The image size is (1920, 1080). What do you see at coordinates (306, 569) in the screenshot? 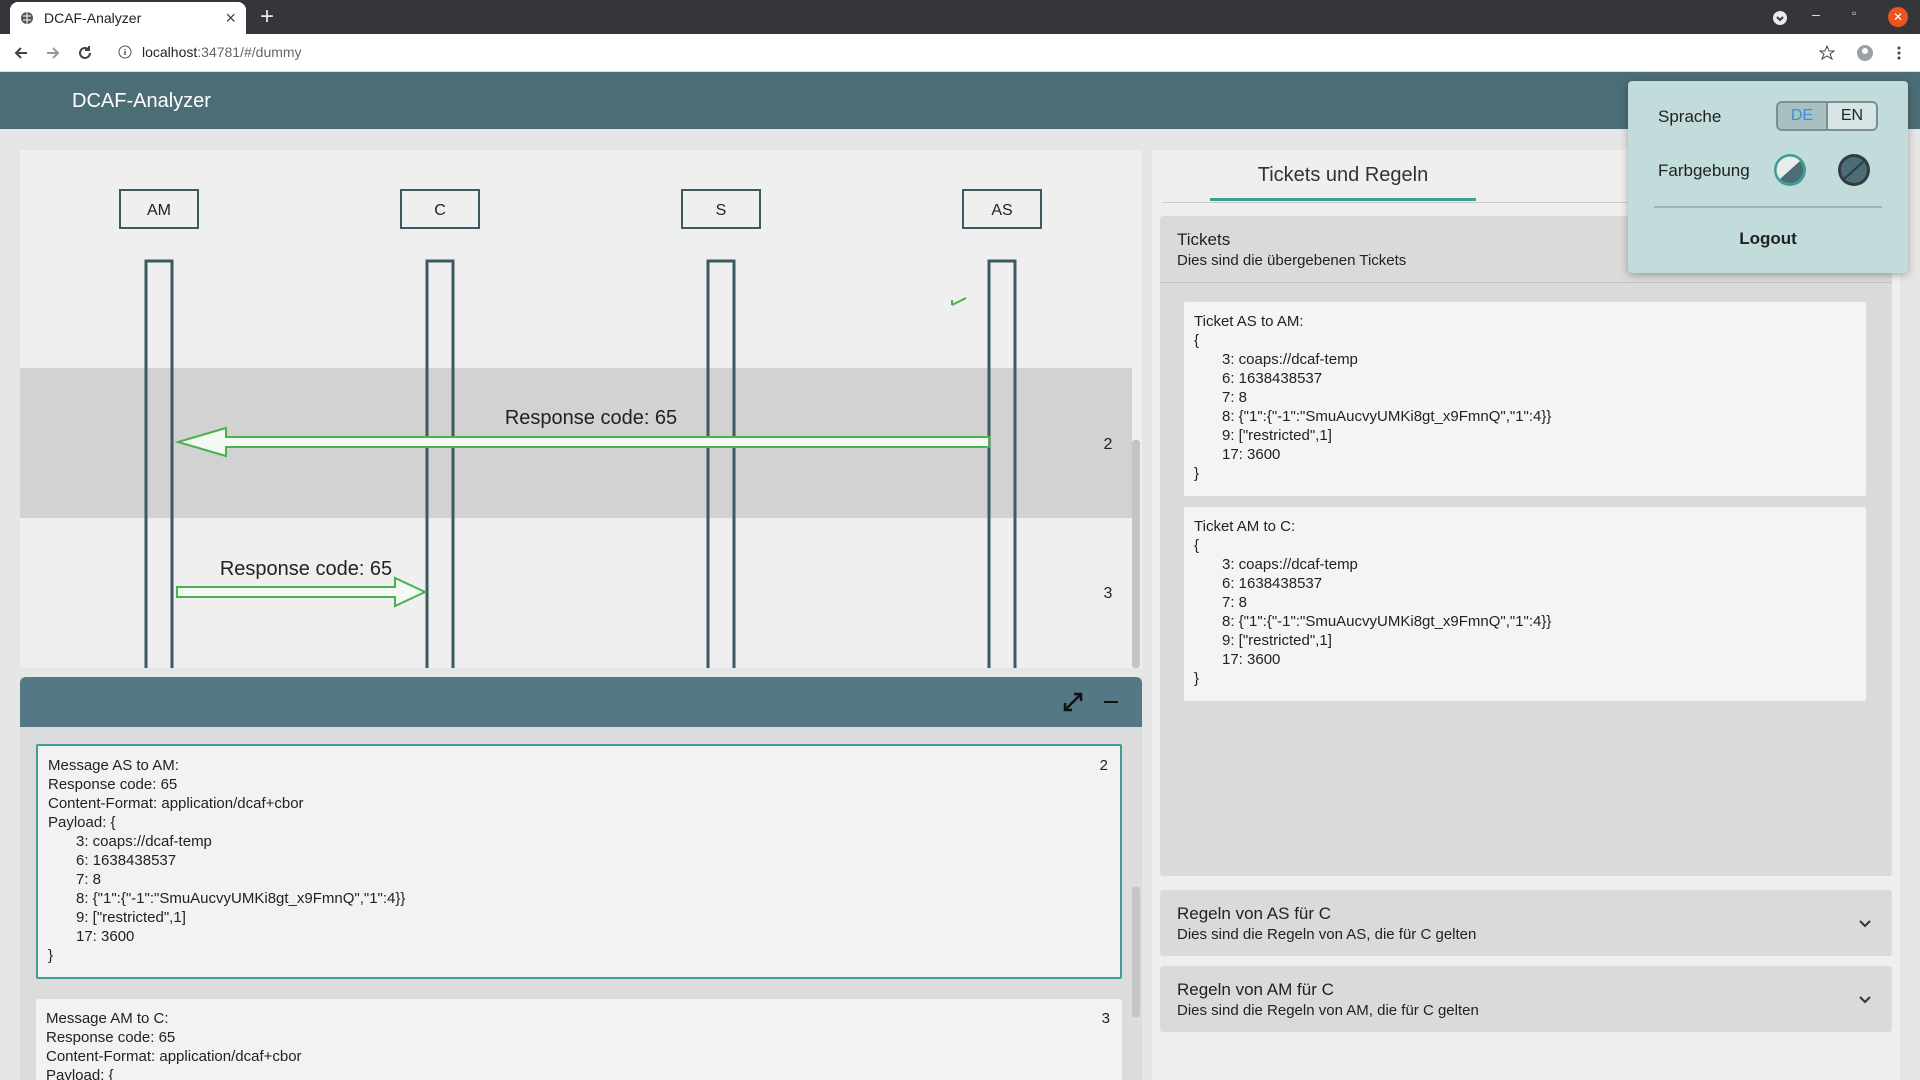
I see `message-label-3: Response code: 65` at bounding box center [306, 569].